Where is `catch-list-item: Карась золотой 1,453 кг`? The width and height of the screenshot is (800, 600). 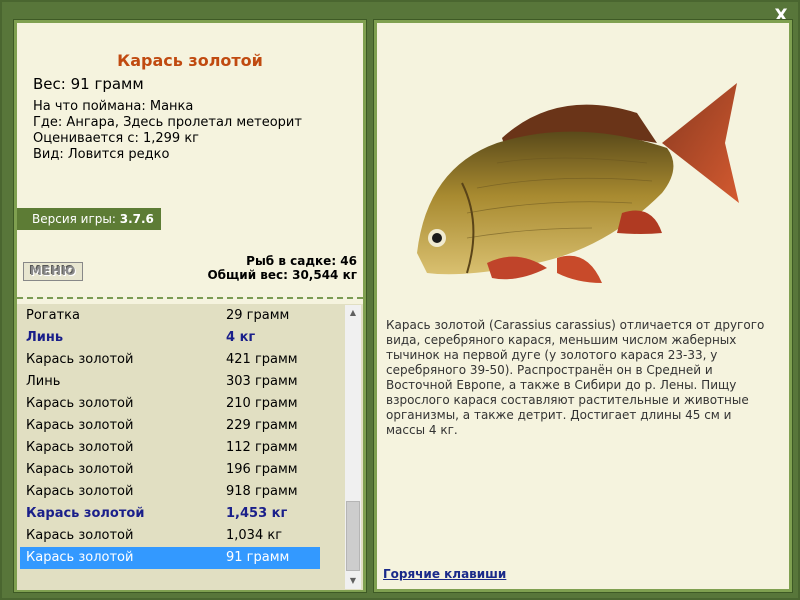
catch-list-item: Карась золотой 1,453 кг is located at coordinates (170, 514).